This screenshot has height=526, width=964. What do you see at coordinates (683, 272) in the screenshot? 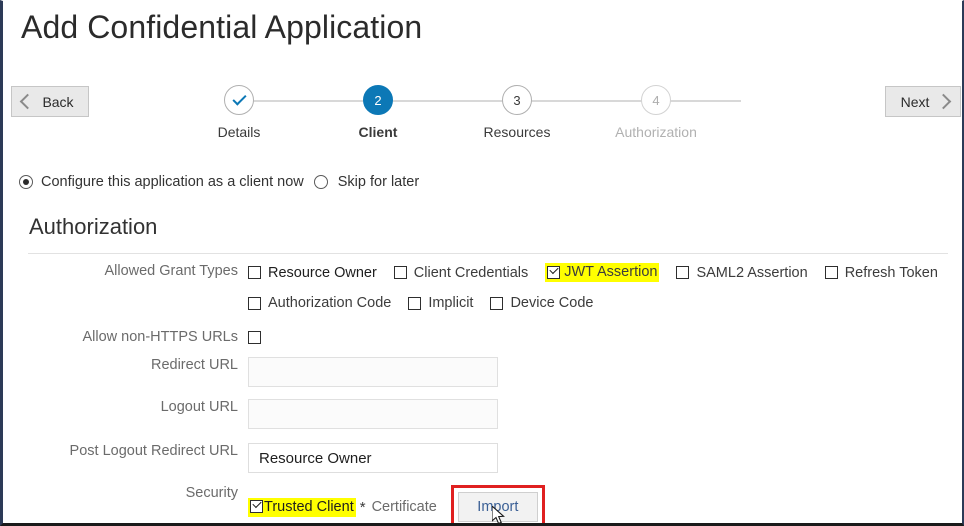
I see `checkbox-saml2-assertion-box` at bounding box center [683, 272].